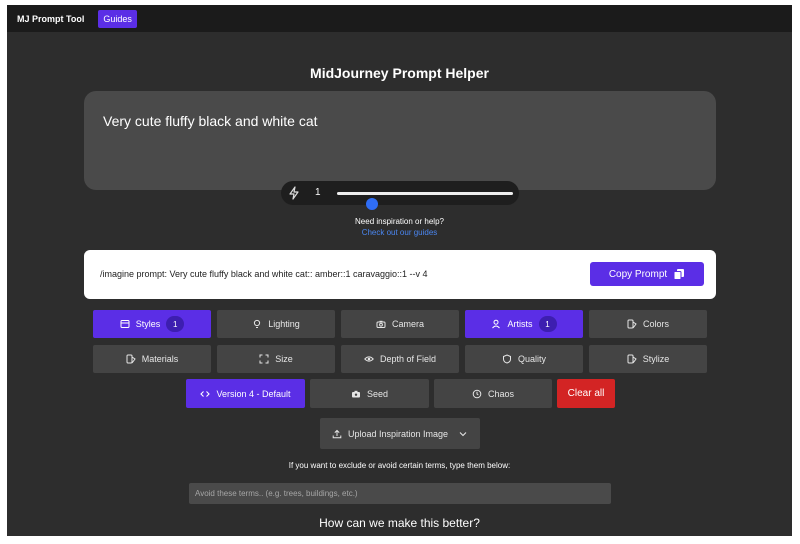 This screenshot has height=544, width=800. I want to click on bolt-icon, so click(294, 193).